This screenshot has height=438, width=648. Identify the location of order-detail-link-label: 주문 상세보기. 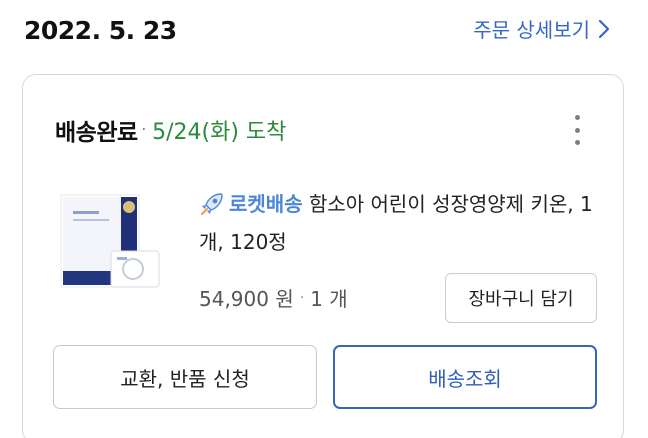
(531, 30).